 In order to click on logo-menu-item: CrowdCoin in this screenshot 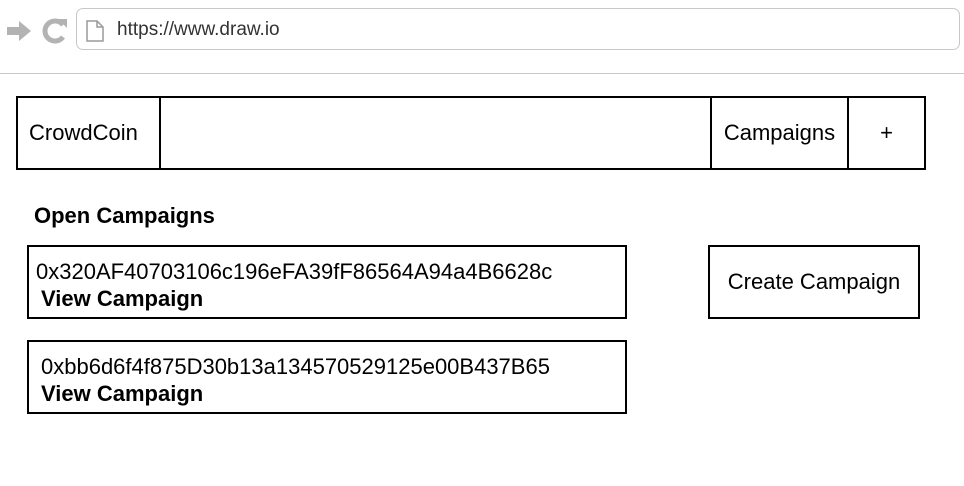, I will do `click(89, 133)`.